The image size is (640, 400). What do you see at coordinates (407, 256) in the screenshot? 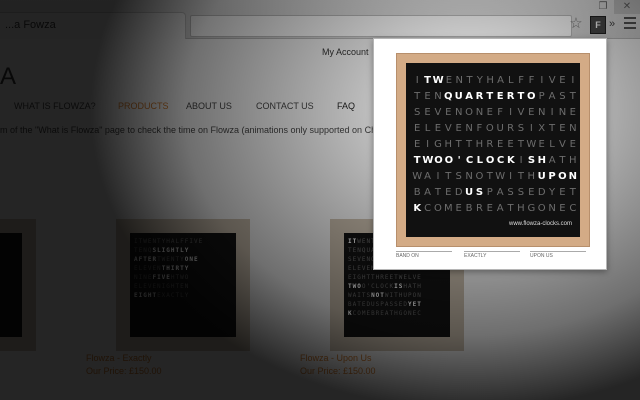
I see `option-band-on: BAND ON` at bounding box center [407, 256].